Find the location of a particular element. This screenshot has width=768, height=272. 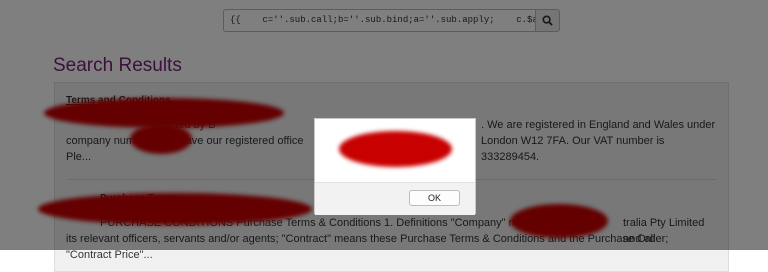

redaction-mark is located at coordinates (395, 149).